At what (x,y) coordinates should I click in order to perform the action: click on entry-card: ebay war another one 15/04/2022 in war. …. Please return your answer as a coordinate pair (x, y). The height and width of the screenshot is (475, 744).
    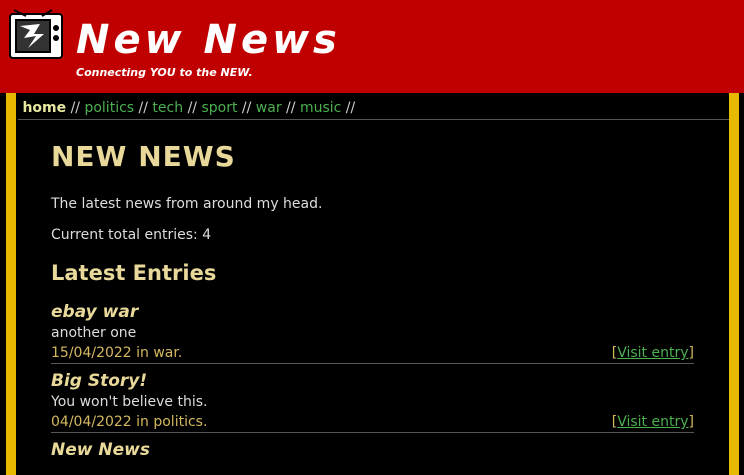
    Looking at the image, I should click on (372, 332).